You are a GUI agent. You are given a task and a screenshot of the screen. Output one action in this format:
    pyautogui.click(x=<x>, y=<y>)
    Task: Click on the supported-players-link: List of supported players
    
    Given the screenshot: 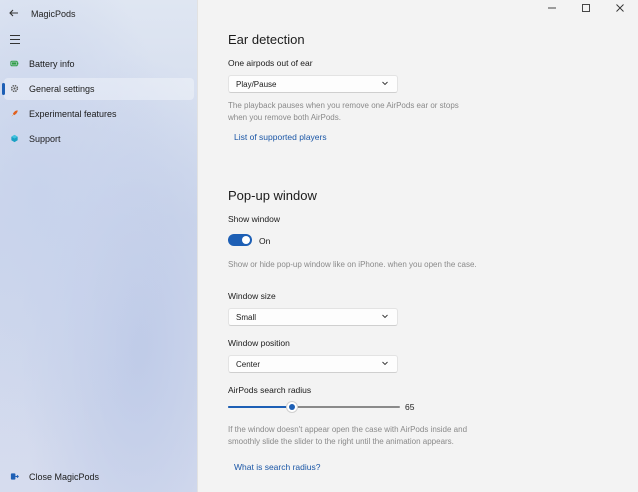 What is the action you would take?
    pyautogui.click(x=280, y=137)
    